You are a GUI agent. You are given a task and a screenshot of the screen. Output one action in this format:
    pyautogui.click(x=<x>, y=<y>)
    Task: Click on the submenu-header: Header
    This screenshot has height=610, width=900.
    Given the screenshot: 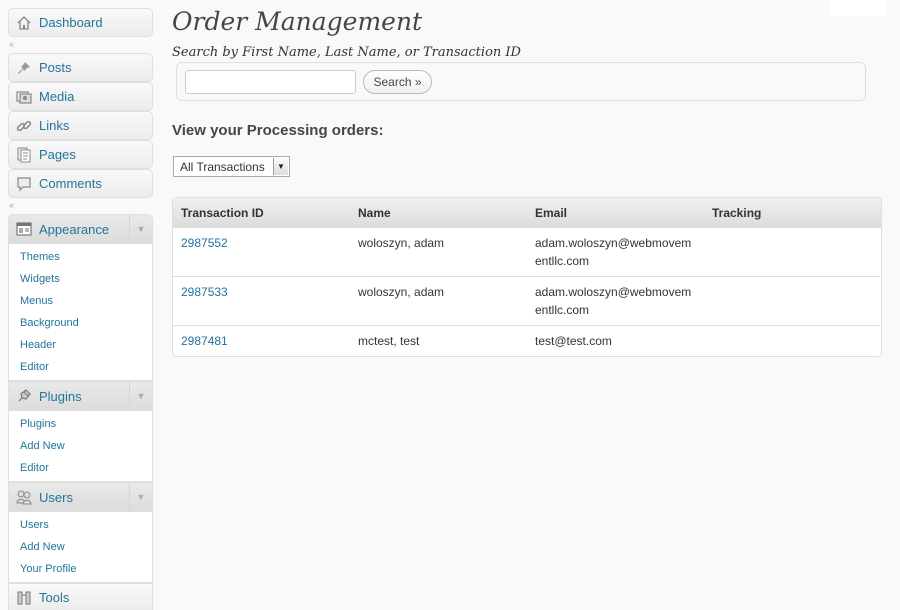 What is the action you would take?
    pyautogui.click(x=80, y=345)
    